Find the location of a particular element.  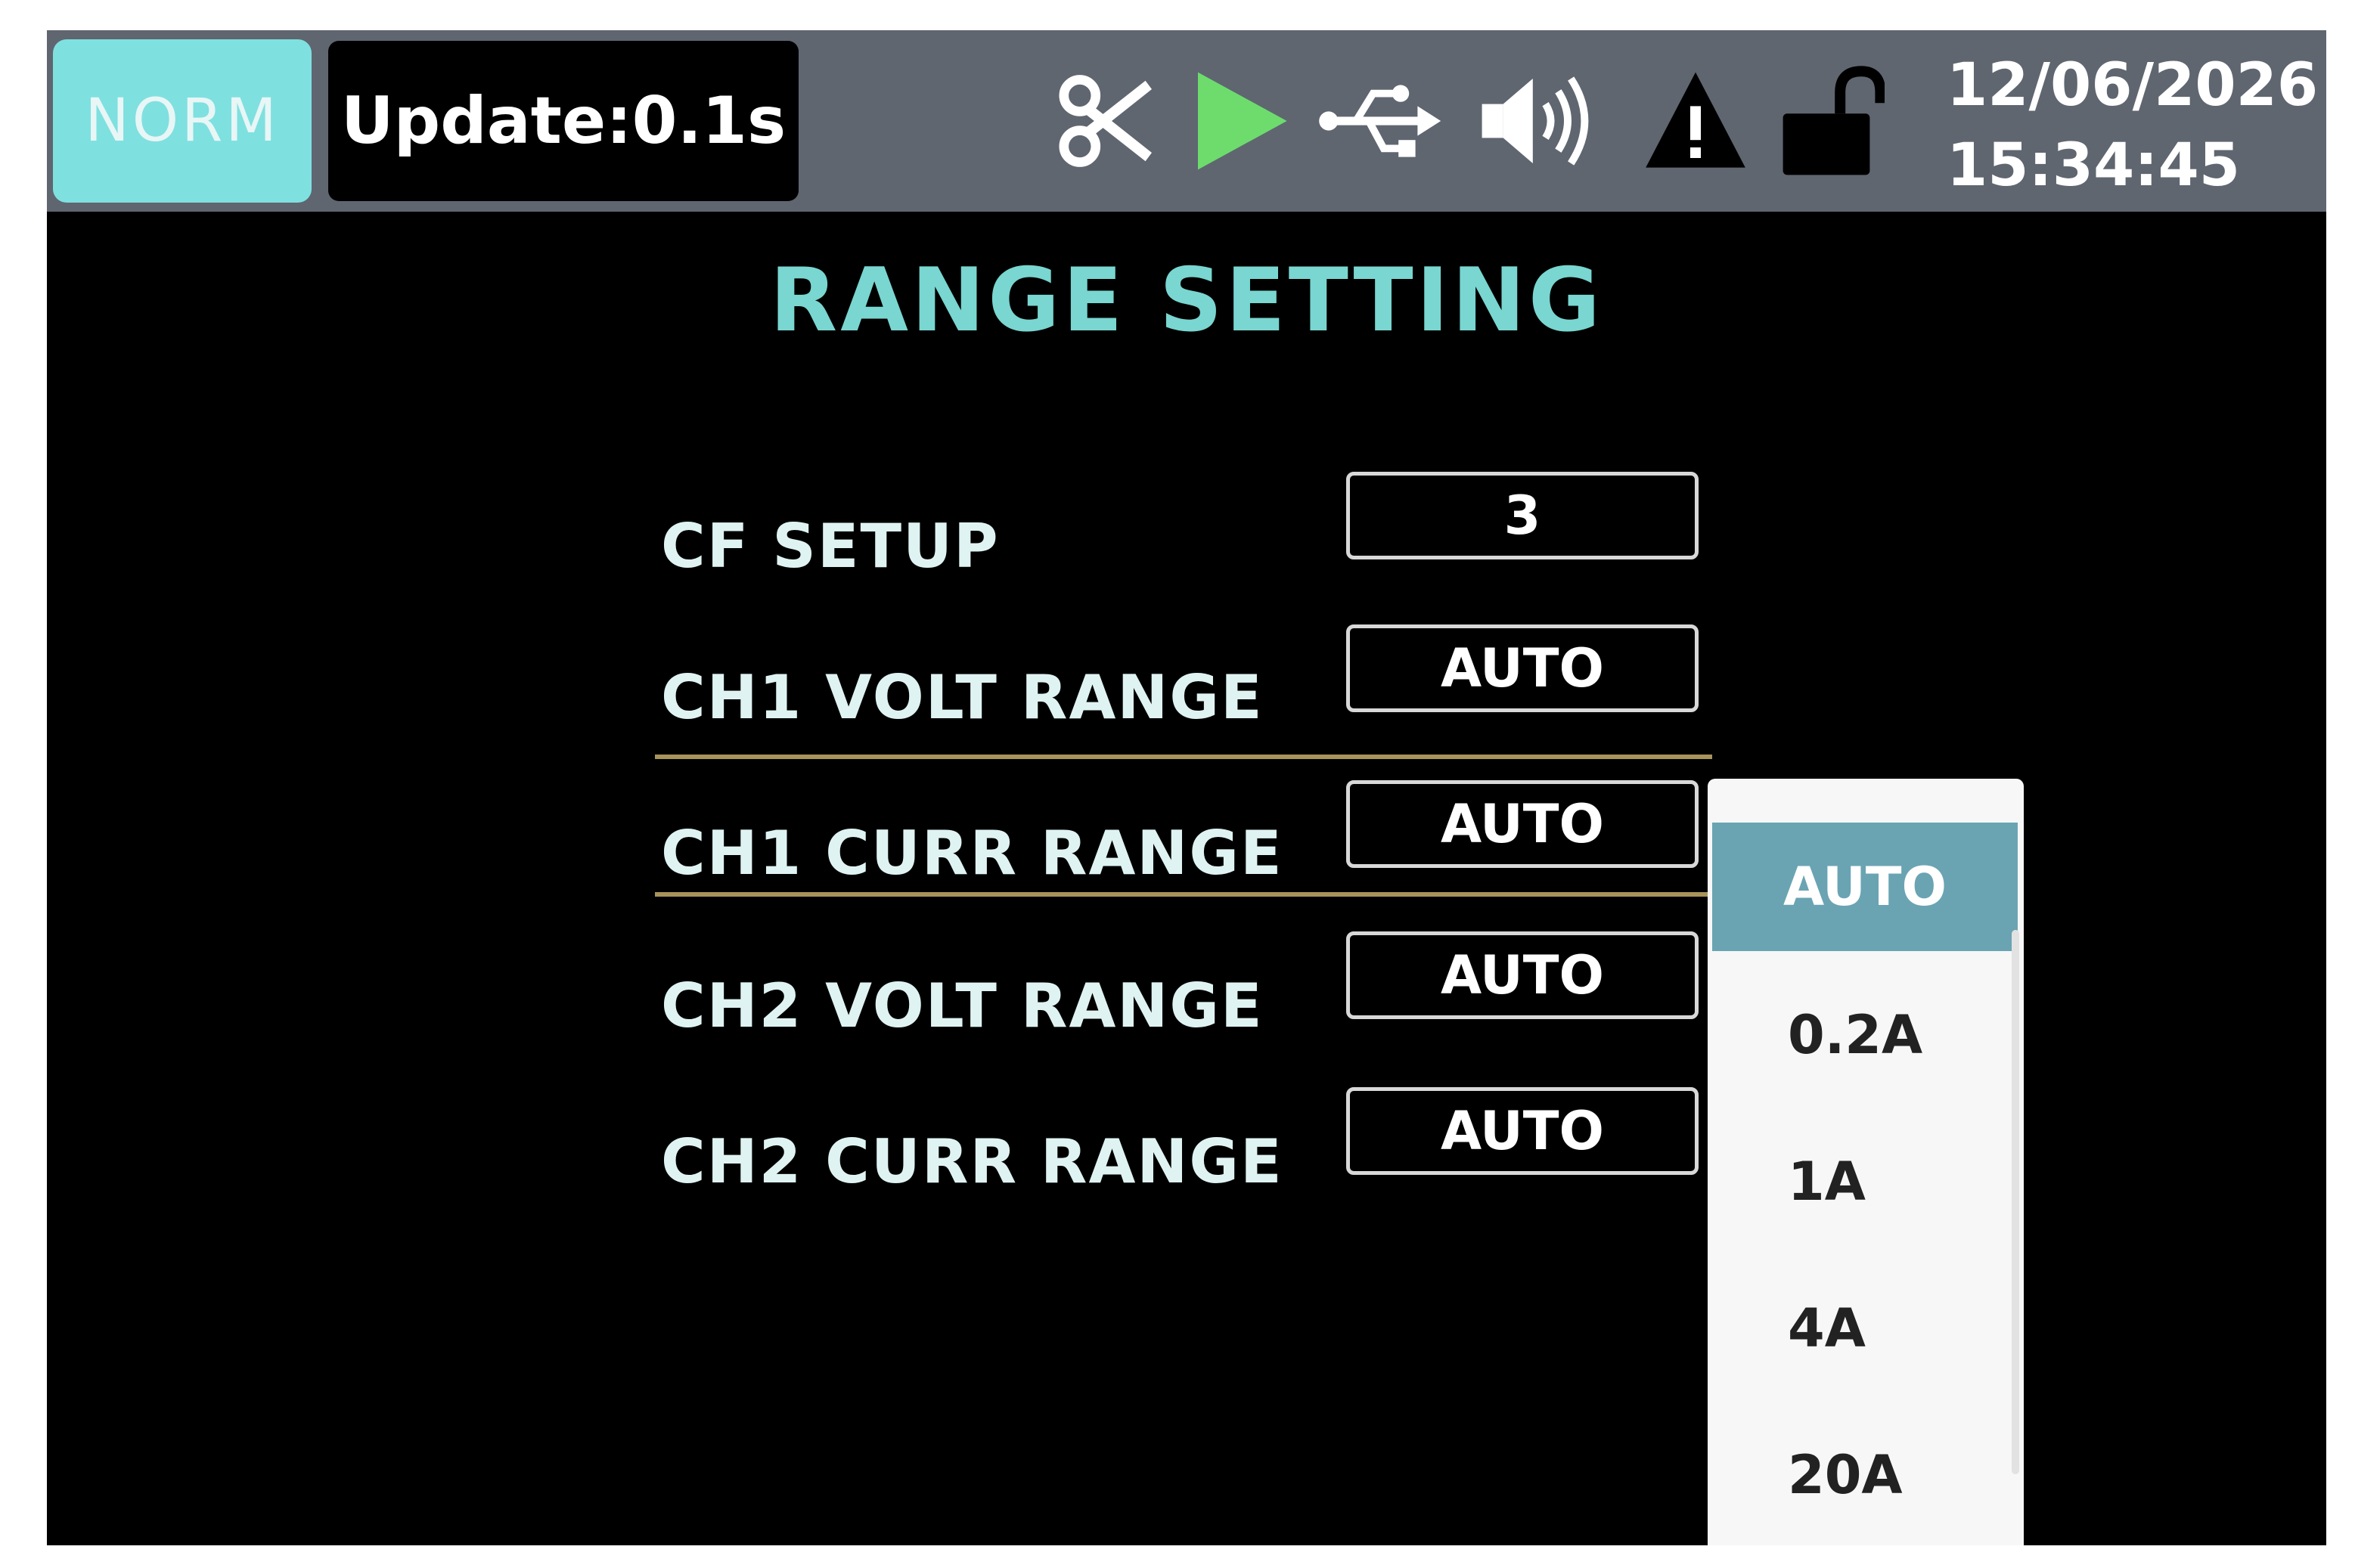

setting-label-ch1-curr-range: CH1 CURR RANGE is located at coordinates (972, 853).